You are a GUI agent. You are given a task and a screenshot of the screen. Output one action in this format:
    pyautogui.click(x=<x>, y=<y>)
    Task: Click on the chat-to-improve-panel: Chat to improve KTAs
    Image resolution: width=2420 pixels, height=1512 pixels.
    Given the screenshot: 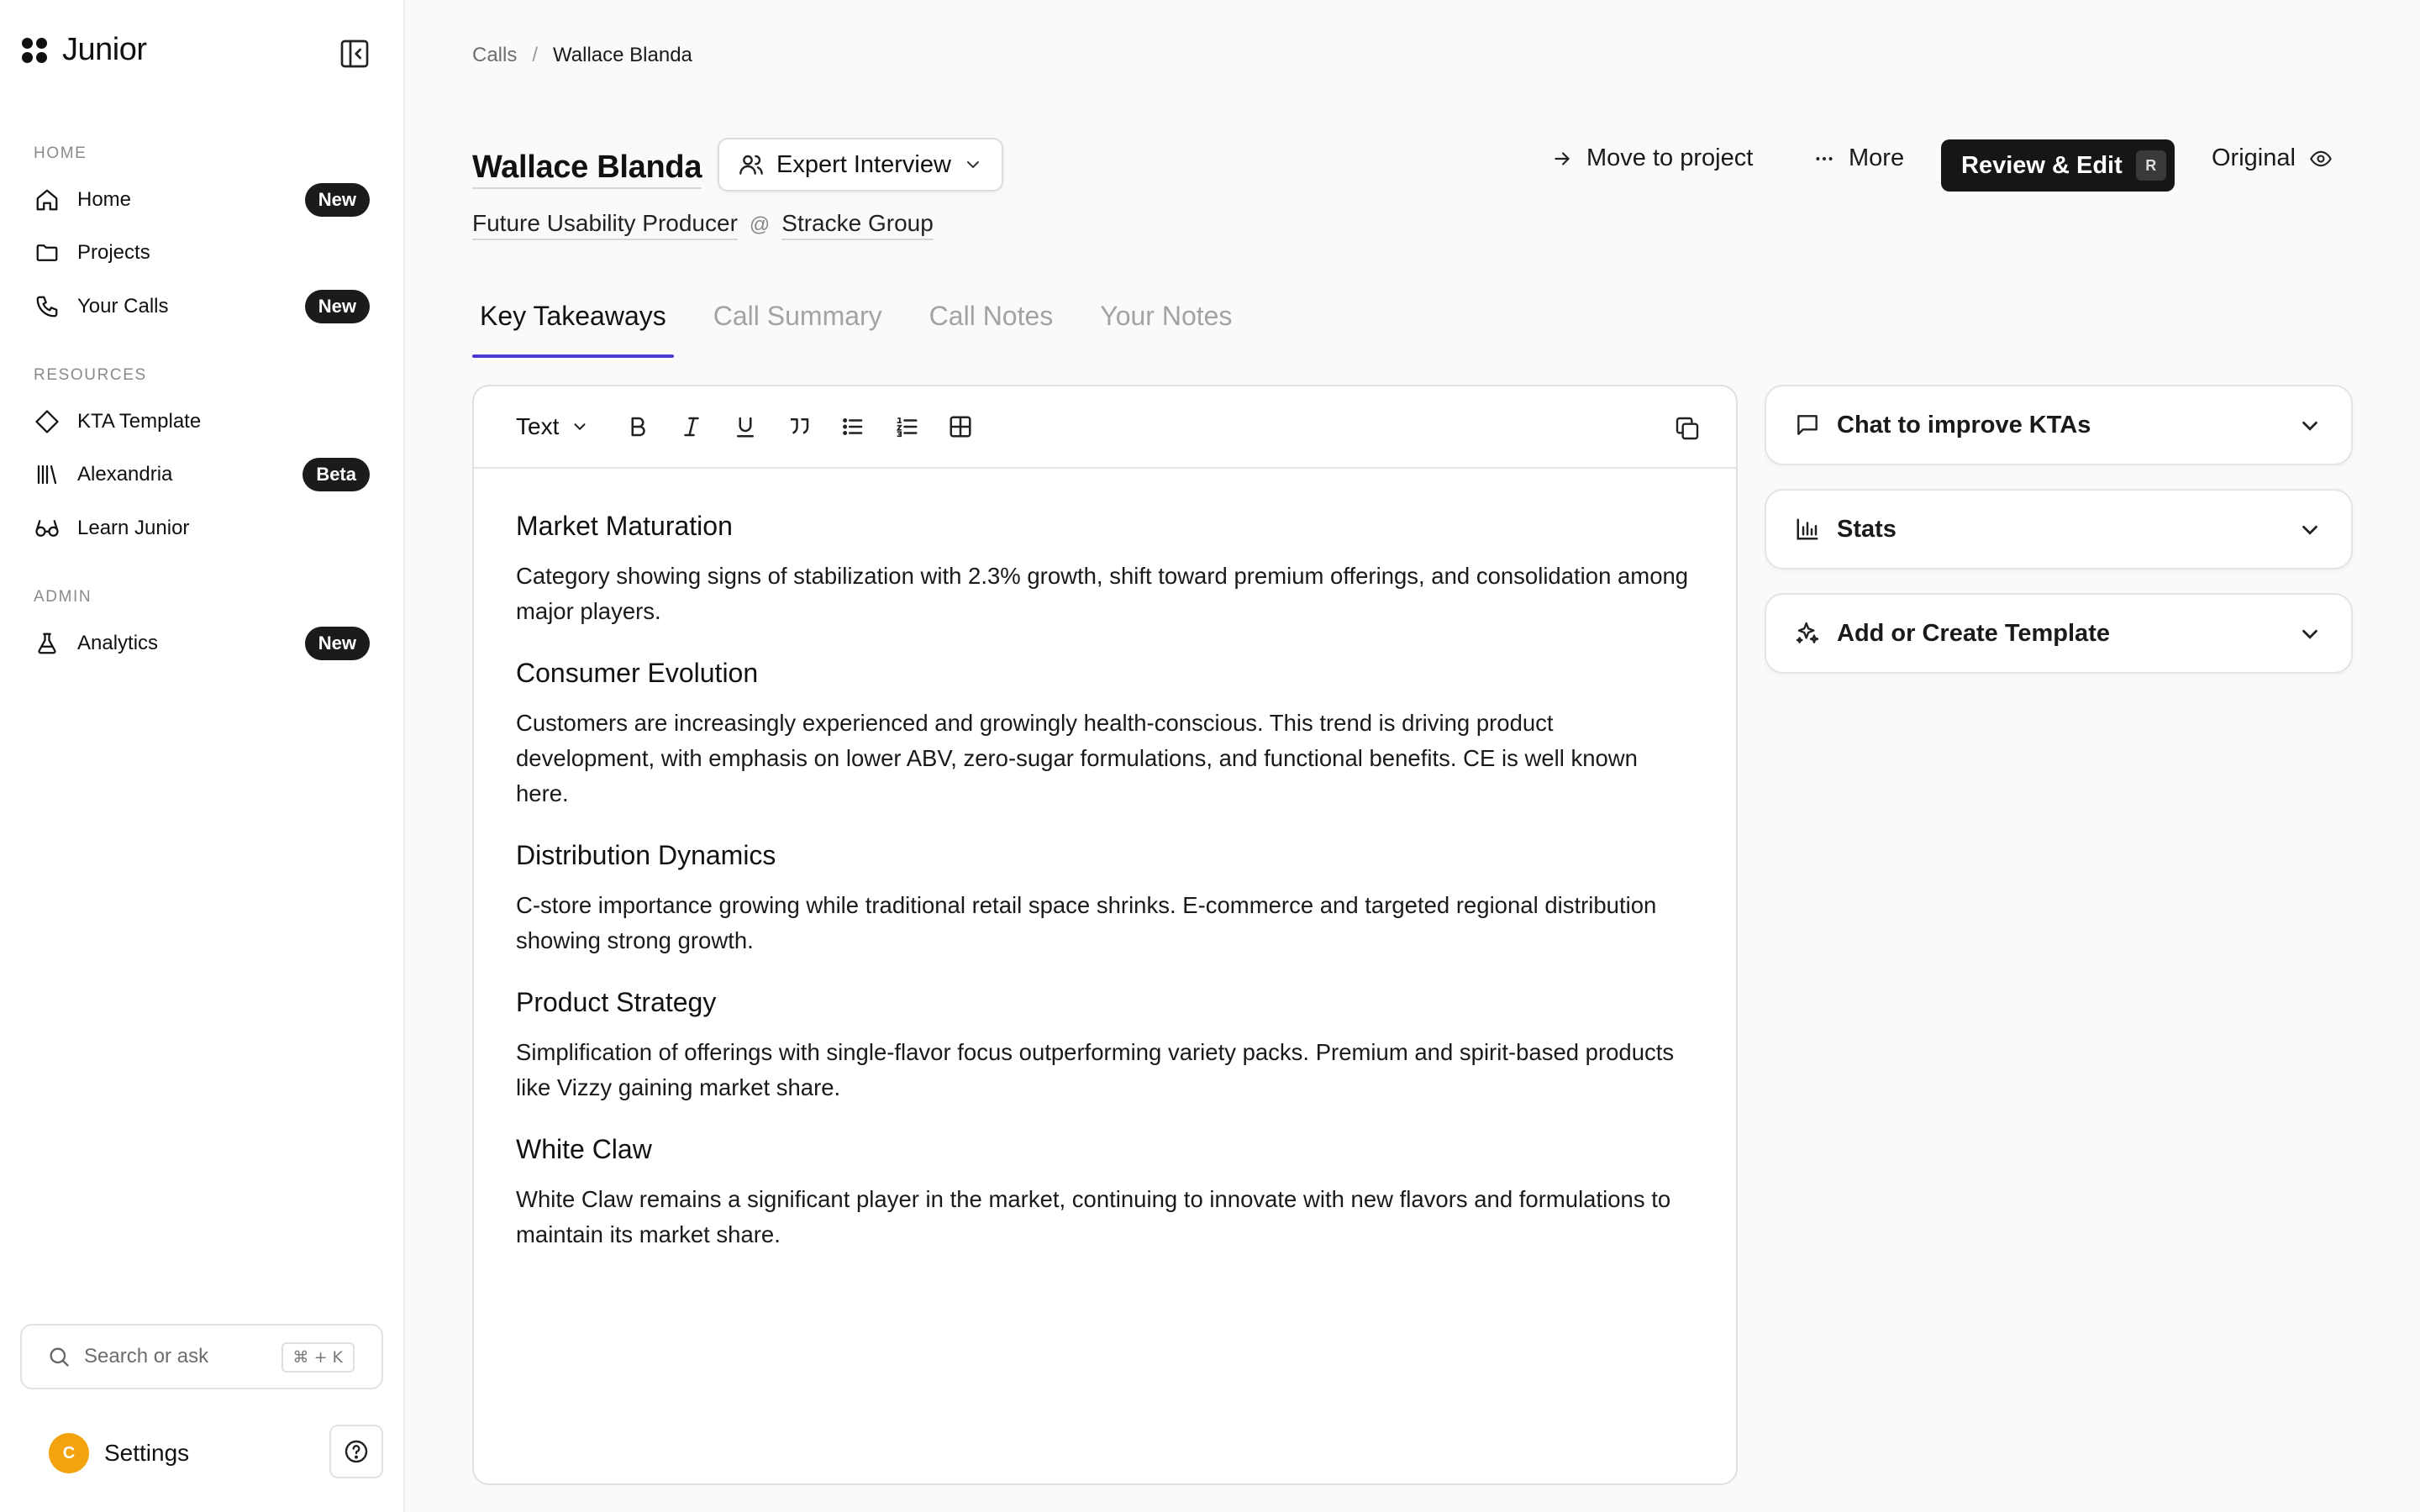 What is the action you would take?
    pyautogui.click(x=2059, y=425)
    